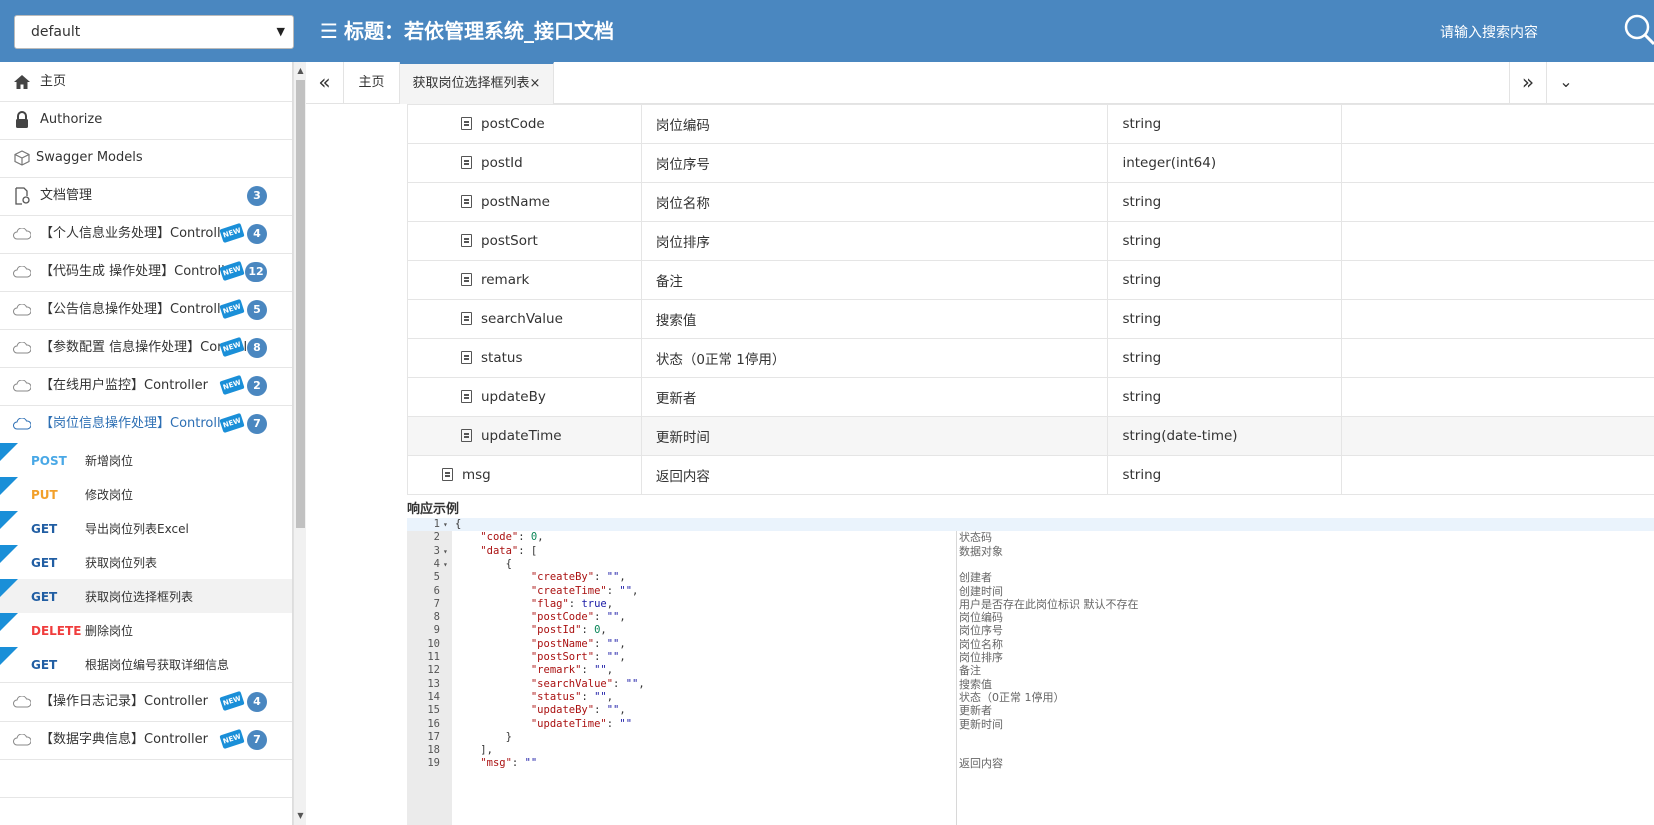 The height and width of the screenshot is (825, 1654). What do you see at coordinates (1566, 83) in the screenshot?
I see `tab-menu-icon: ⌄` at bounding box center [1566, 83].